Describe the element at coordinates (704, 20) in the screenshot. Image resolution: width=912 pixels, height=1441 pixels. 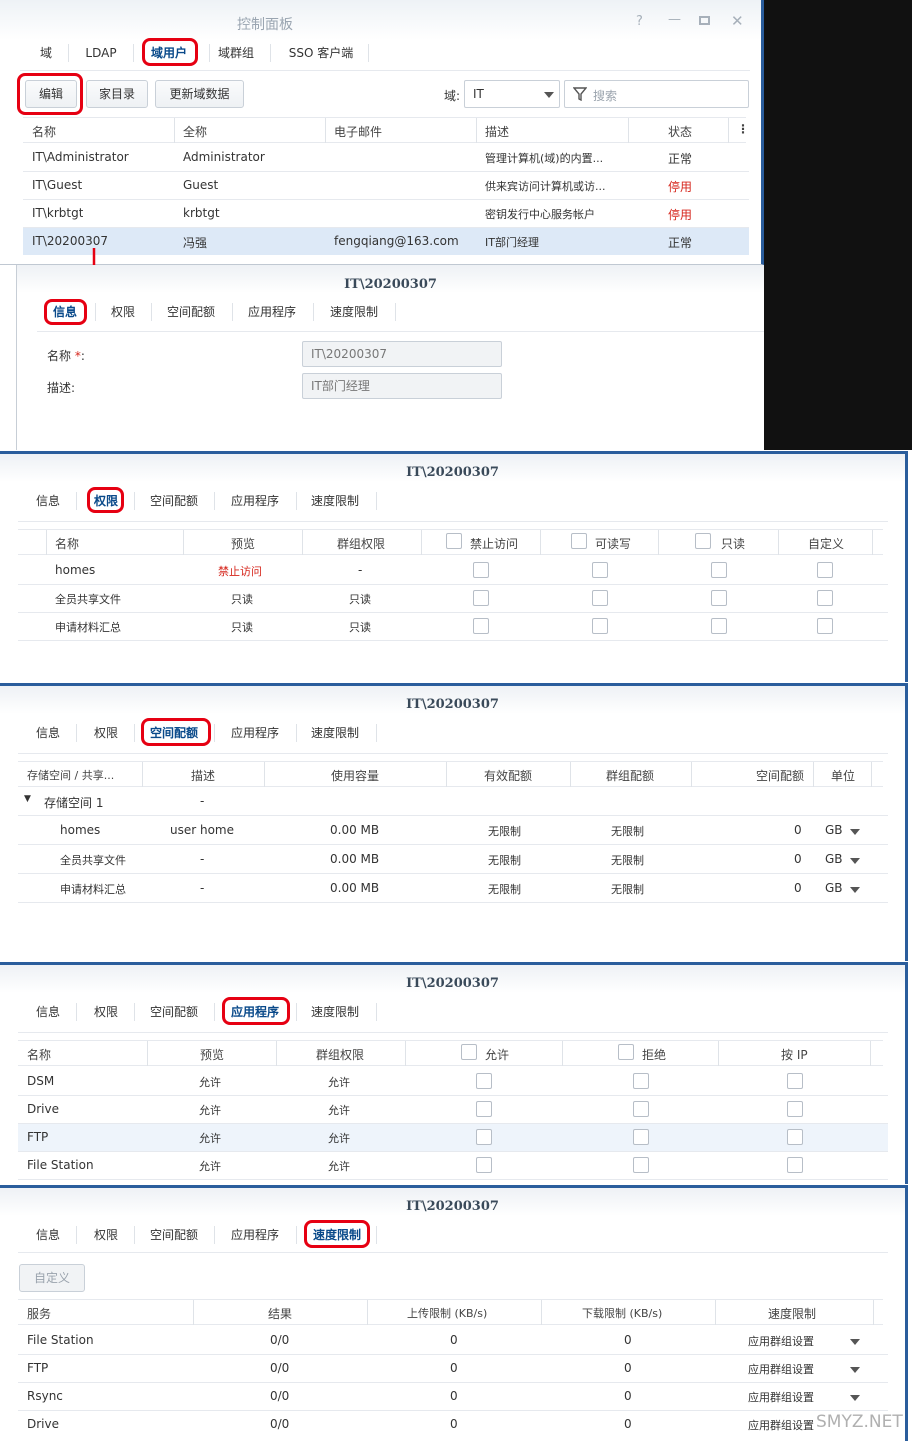
I see `maximize-icon` at that location.